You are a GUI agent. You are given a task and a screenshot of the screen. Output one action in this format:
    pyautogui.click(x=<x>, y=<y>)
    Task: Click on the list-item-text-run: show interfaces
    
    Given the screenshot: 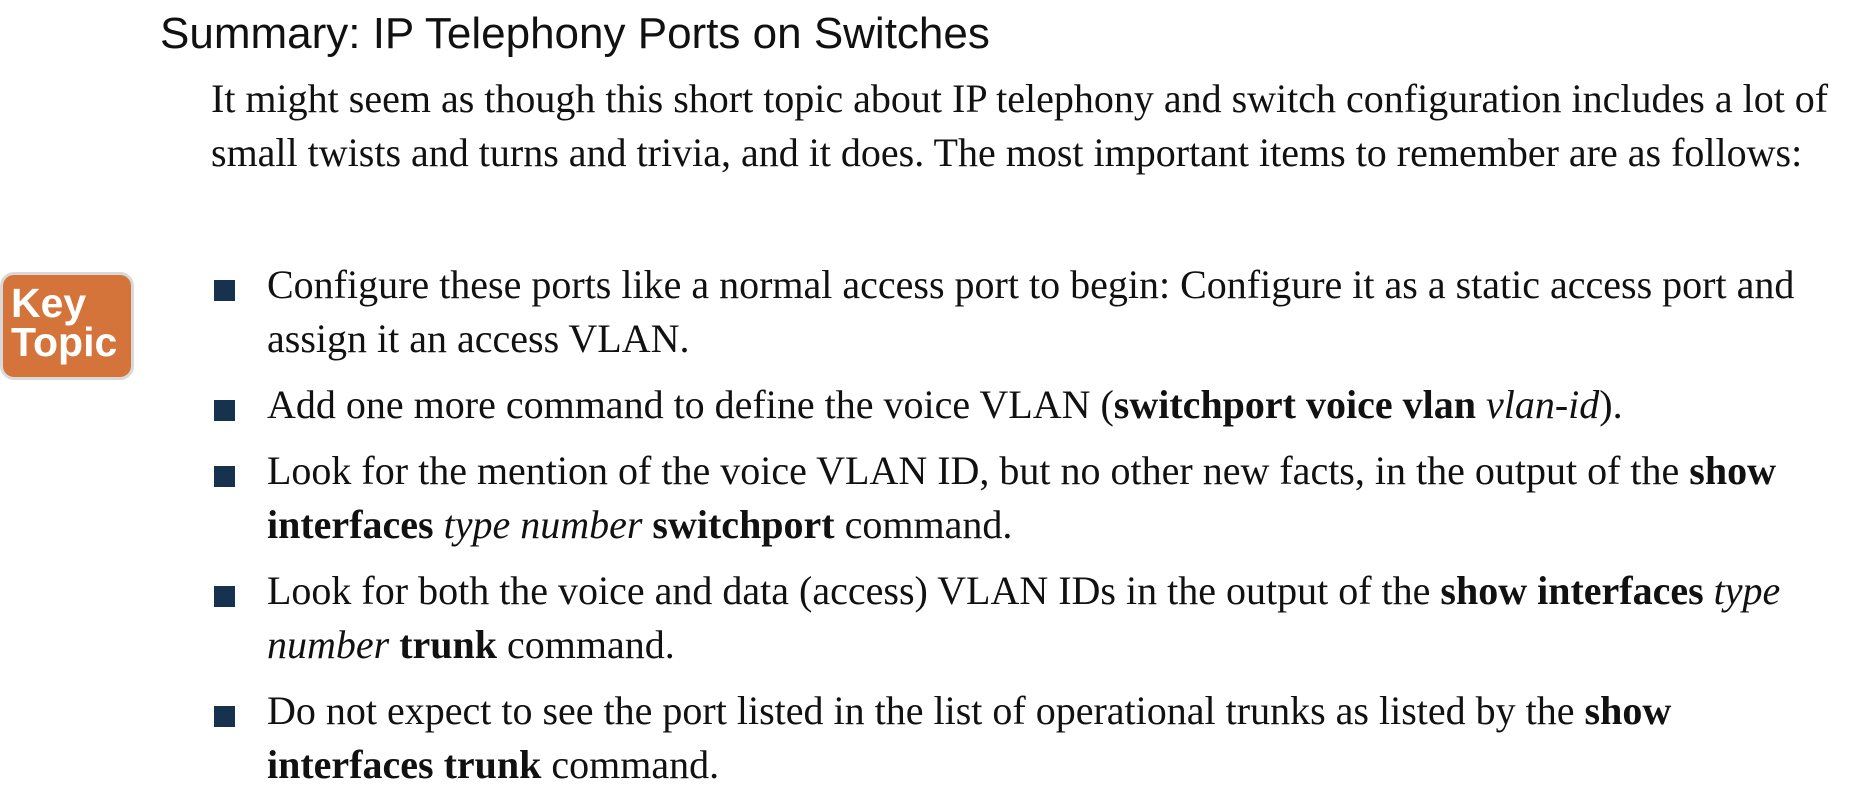 What is the action you would take?
    pyautogui.click(x=1572, y=590)
    